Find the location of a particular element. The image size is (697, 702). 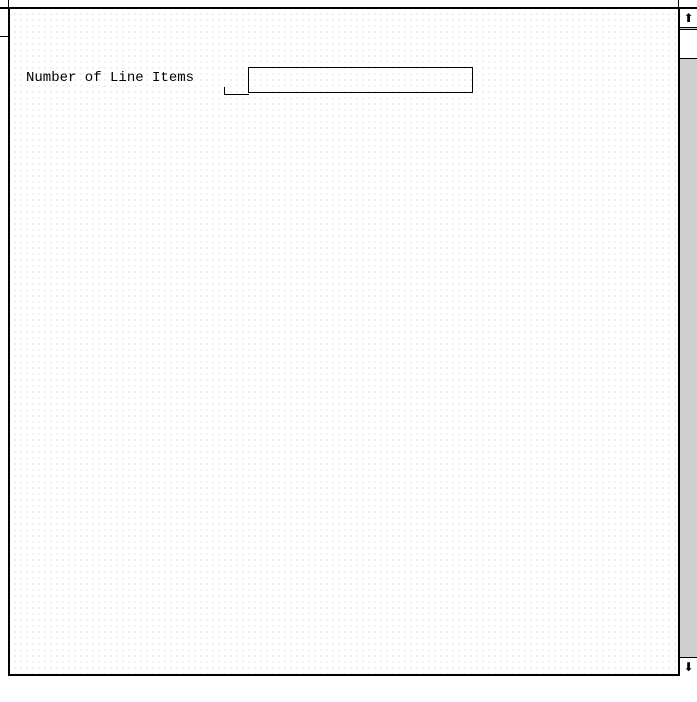

number-of-line-items-label: Number of Line Items is located at coordinates (110, 78).